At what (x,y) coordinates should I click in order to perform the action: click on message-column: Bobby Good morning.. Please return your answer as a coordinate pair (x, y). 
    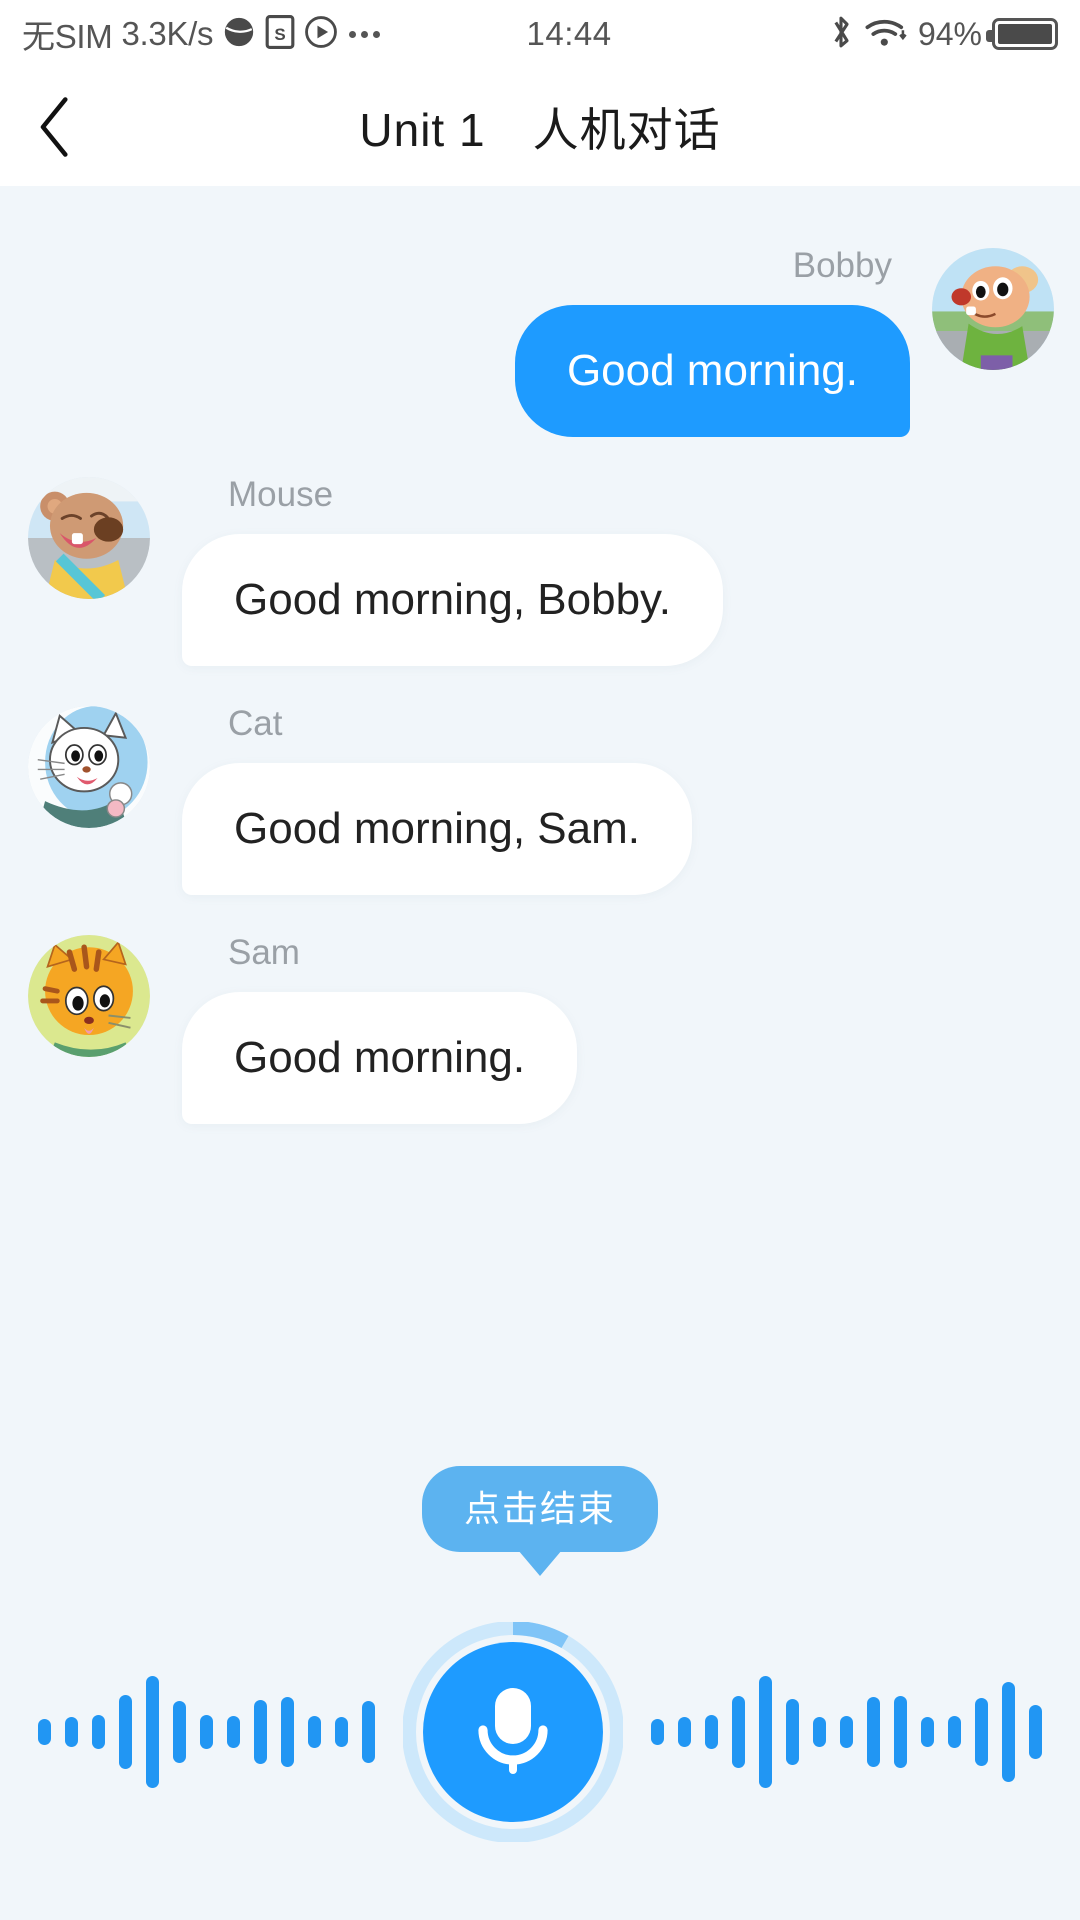
    Looking at the image, I should click on (712, 341).